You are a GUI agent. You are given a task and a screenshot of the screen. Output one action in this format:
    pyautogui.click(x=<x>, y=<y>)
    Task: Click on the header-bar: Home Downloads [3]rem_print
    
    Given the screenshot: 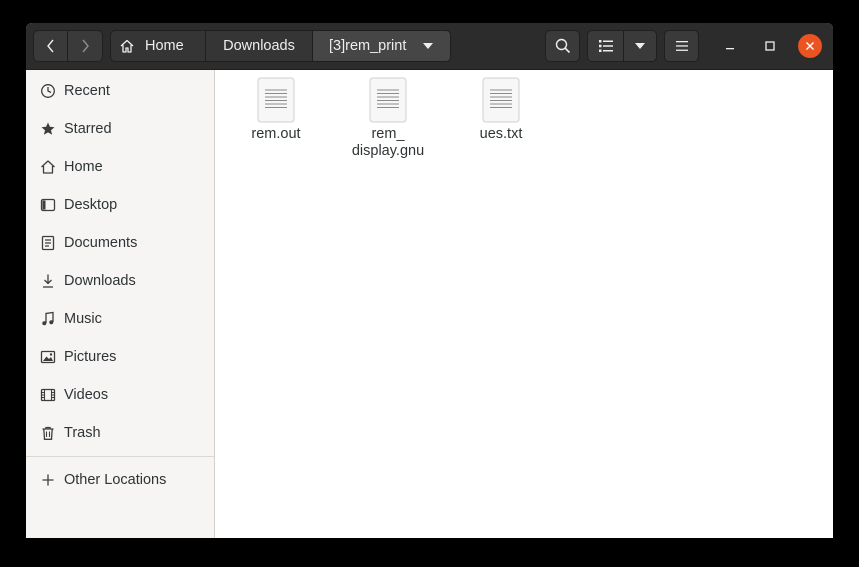 What is the action you would take?
    pyautogui.click(x=429, y=46)
    